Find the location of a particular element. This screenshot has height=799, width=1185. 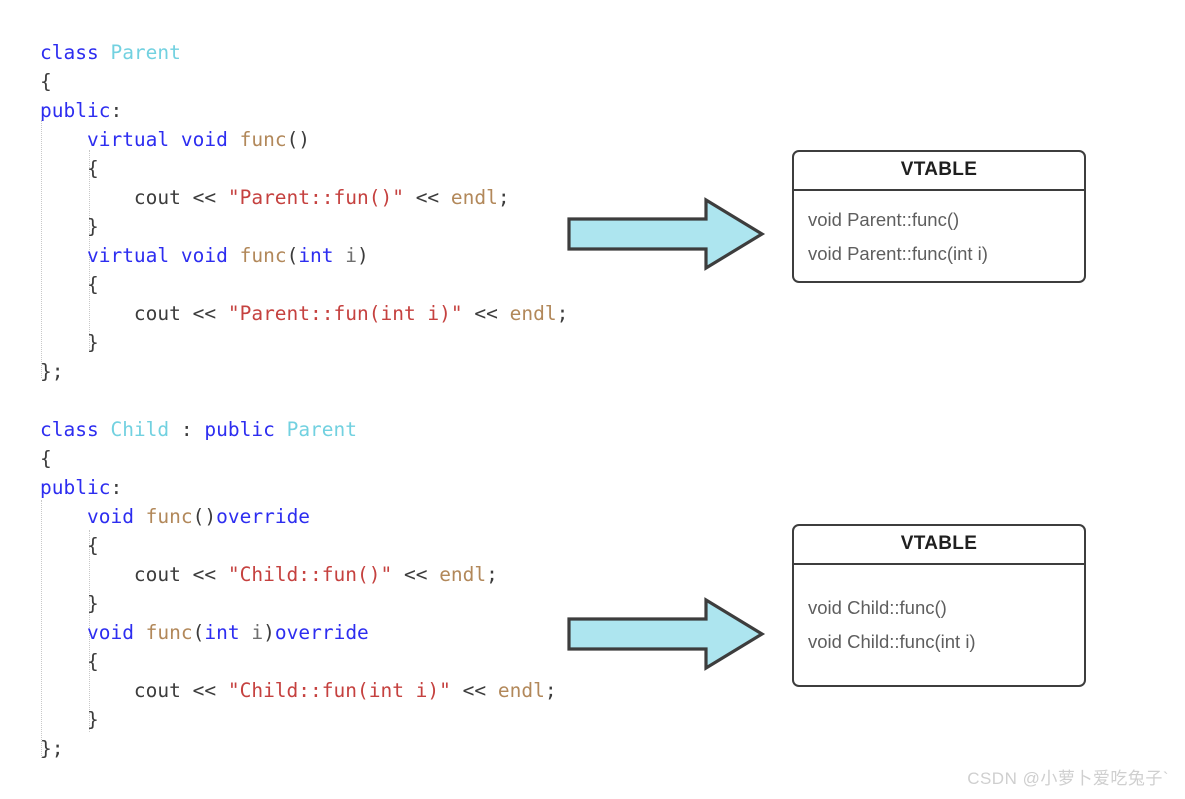

code-line: virtual void func() is located at coordinates (350, 139).